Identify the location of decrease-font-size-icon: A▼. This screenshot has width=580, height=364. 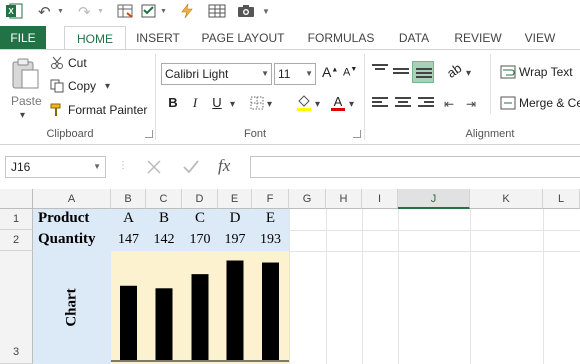
(350, 72).